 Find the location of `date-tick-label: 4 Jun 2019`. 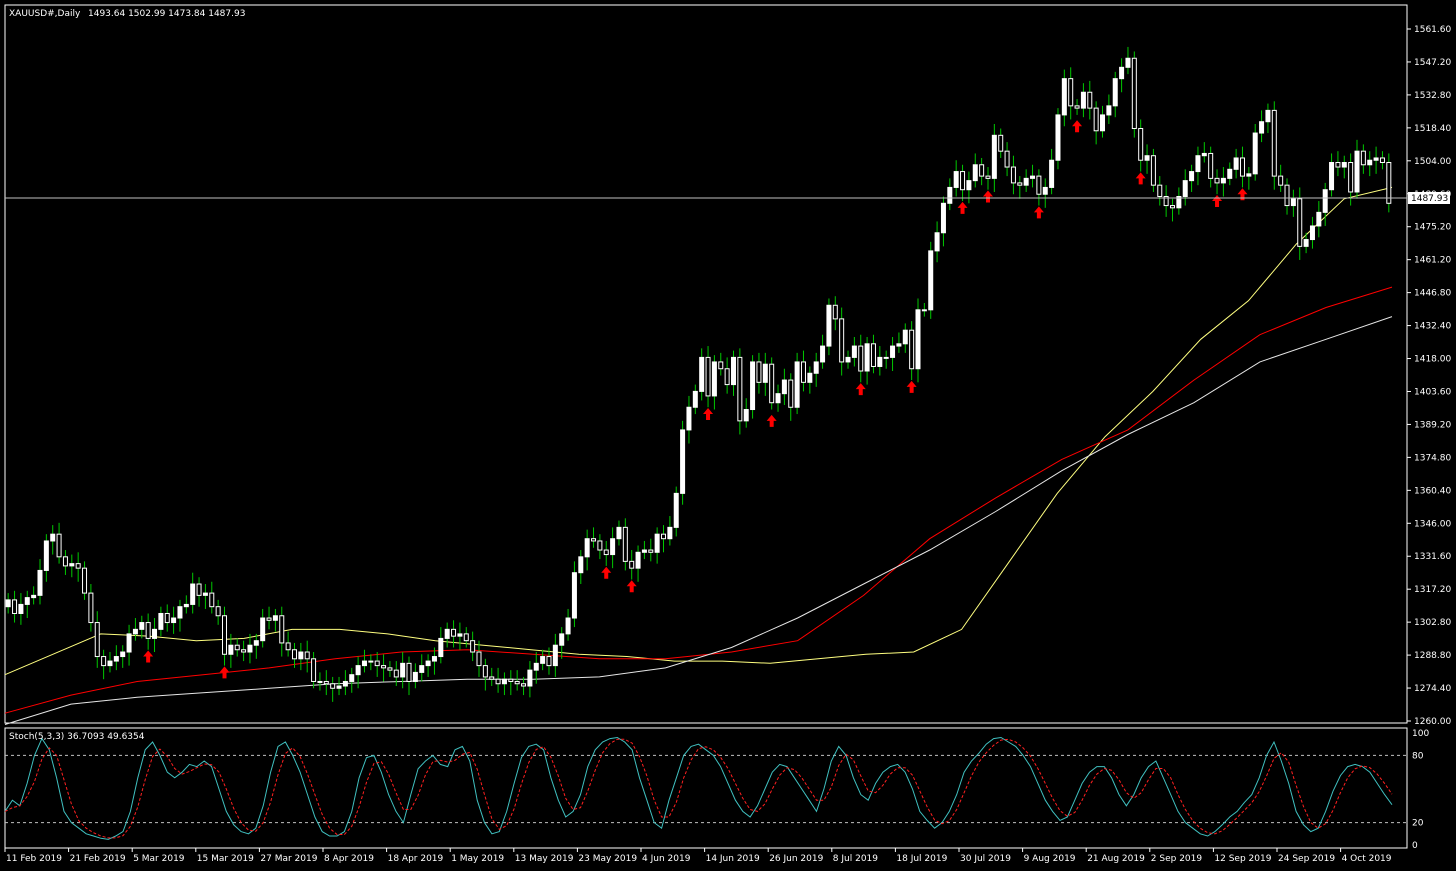

date-tick-label: 4 Jun 2019 is located at coordinates (666, 859).